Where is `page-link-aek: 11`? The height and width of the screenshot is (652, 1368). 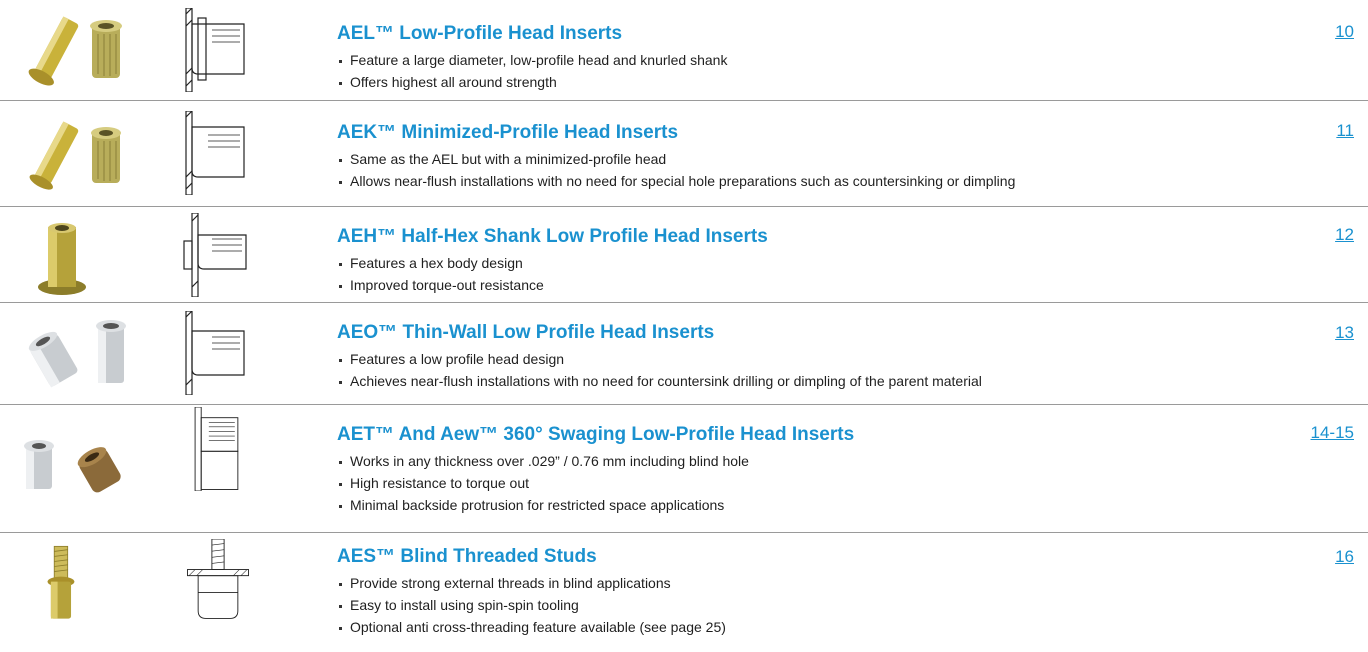
page-link-aek: 11 is located at coordinates (1345, 131).